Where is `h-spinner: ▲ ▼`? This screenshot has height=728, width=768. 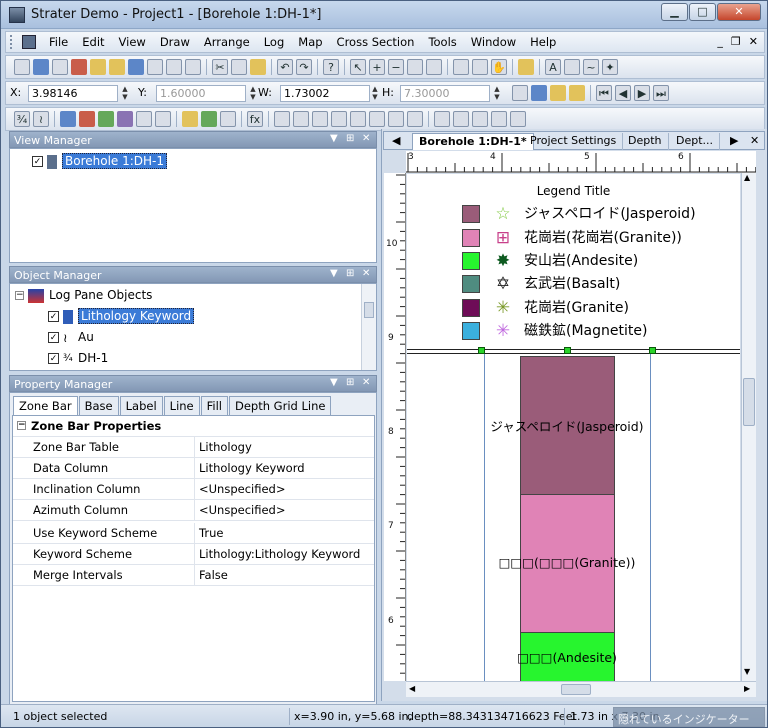
h-spinner: ▲ ▼ is located at coordinates (497, 93).